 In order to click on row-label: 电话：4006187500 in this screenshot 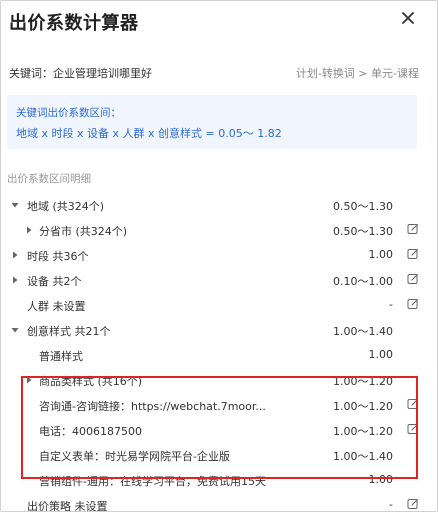, I will do `click(90, 431)`.